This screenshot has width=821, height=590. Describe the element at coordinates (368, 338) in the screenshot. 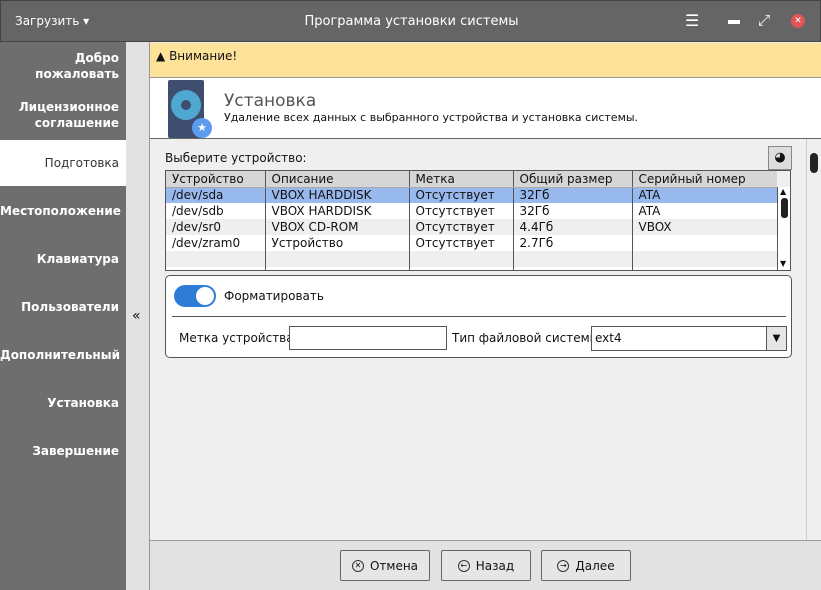

I see `device-label-input` at that location.